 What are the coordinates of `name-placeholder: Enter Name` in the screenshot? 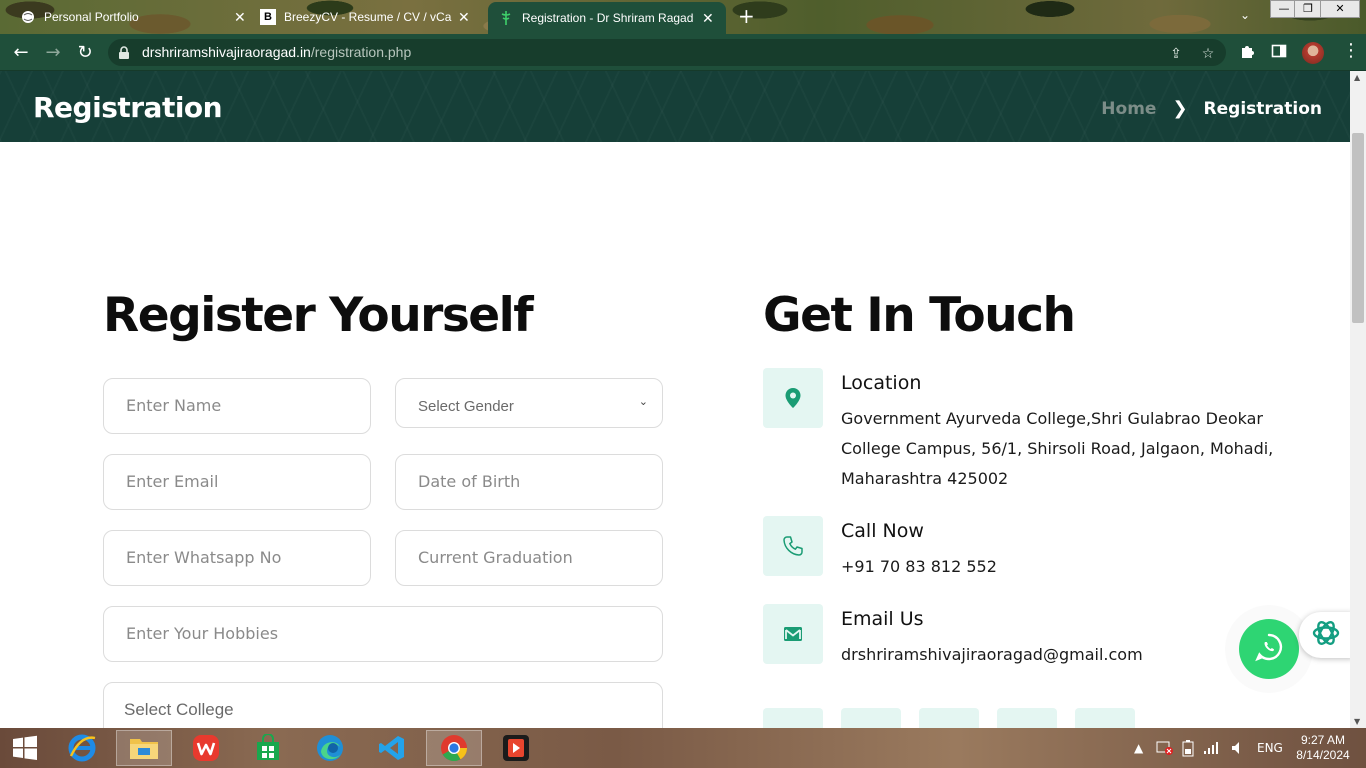 It's located at (174, 405).